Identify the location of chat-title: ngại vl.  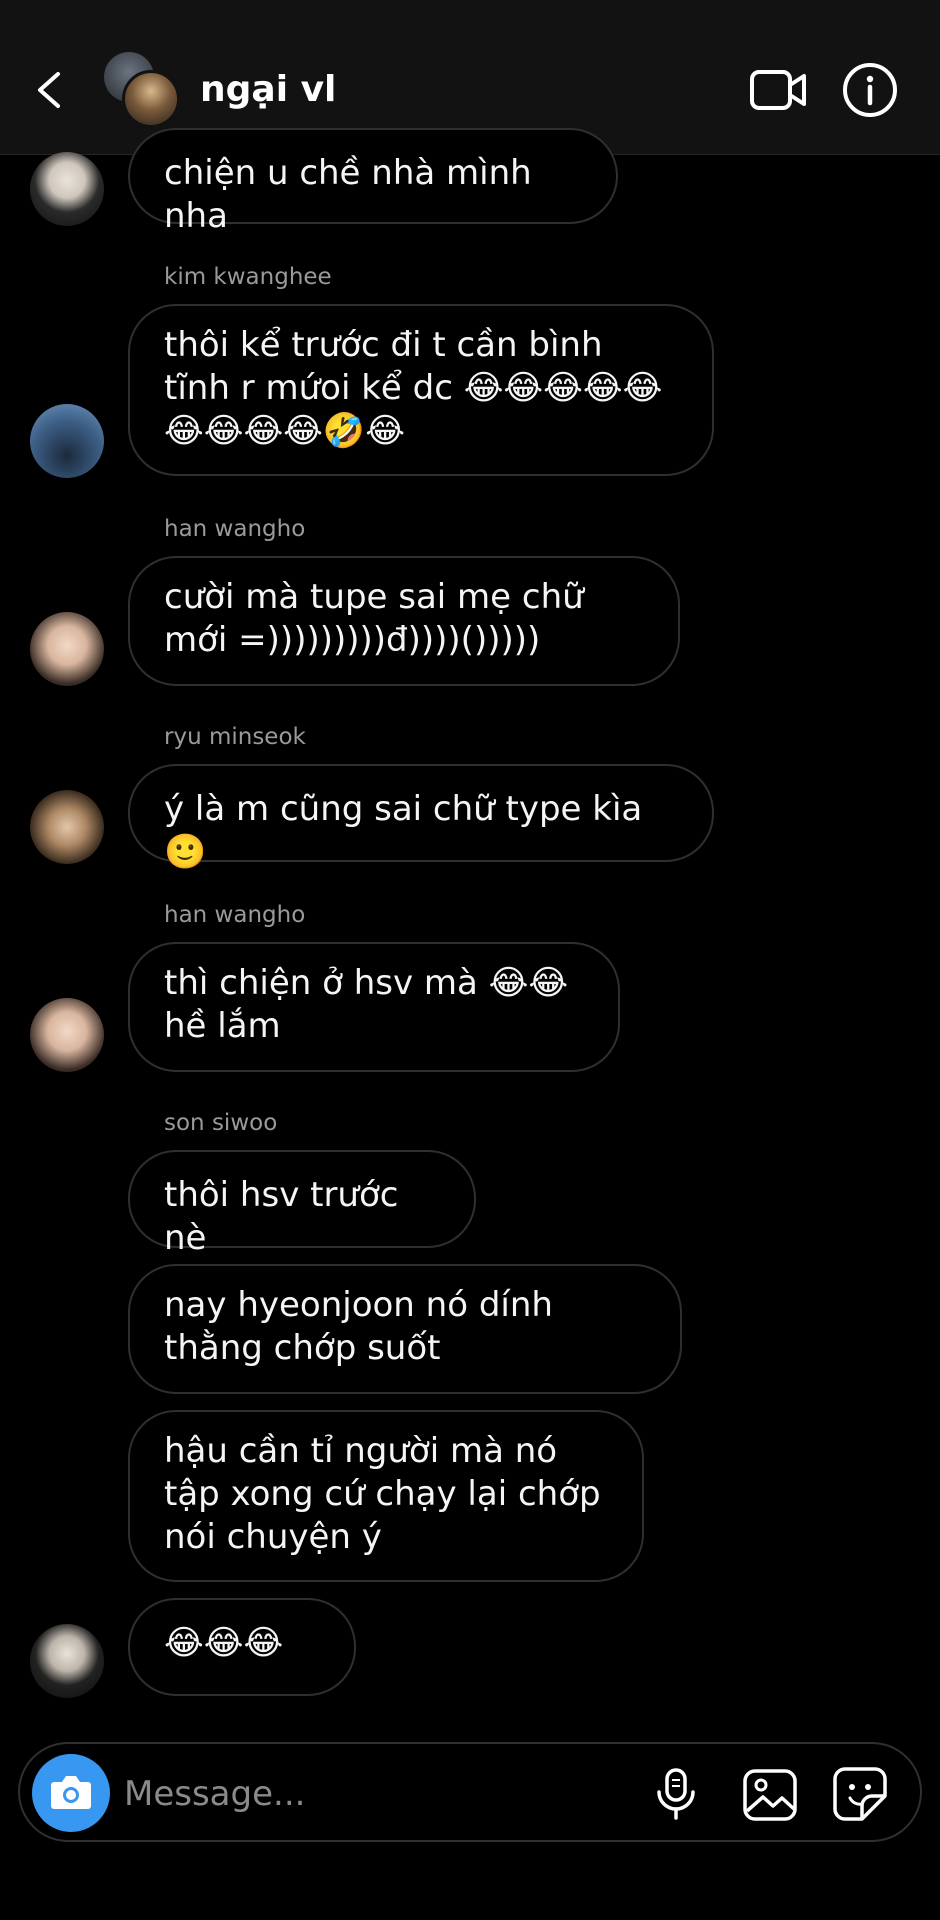
(268, 90).